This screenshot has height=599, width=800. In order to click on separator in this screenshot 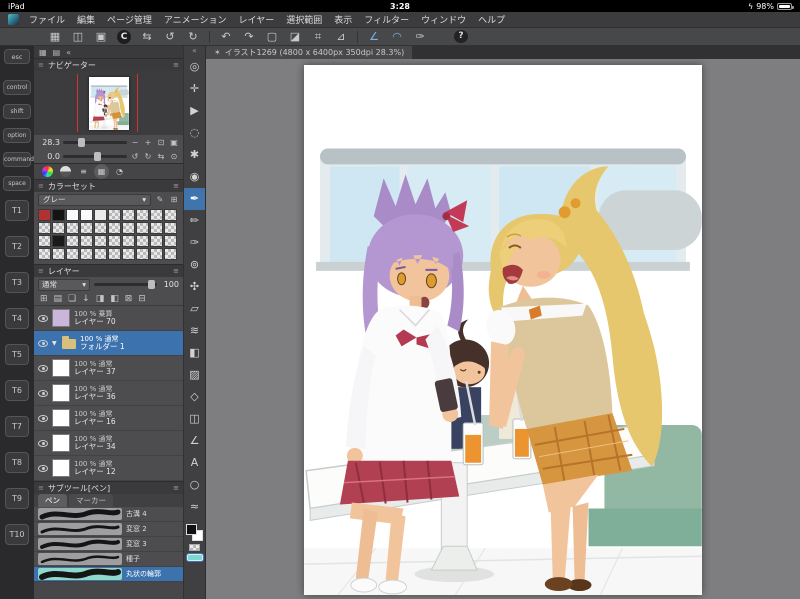, I will do `click(357, 36)`.